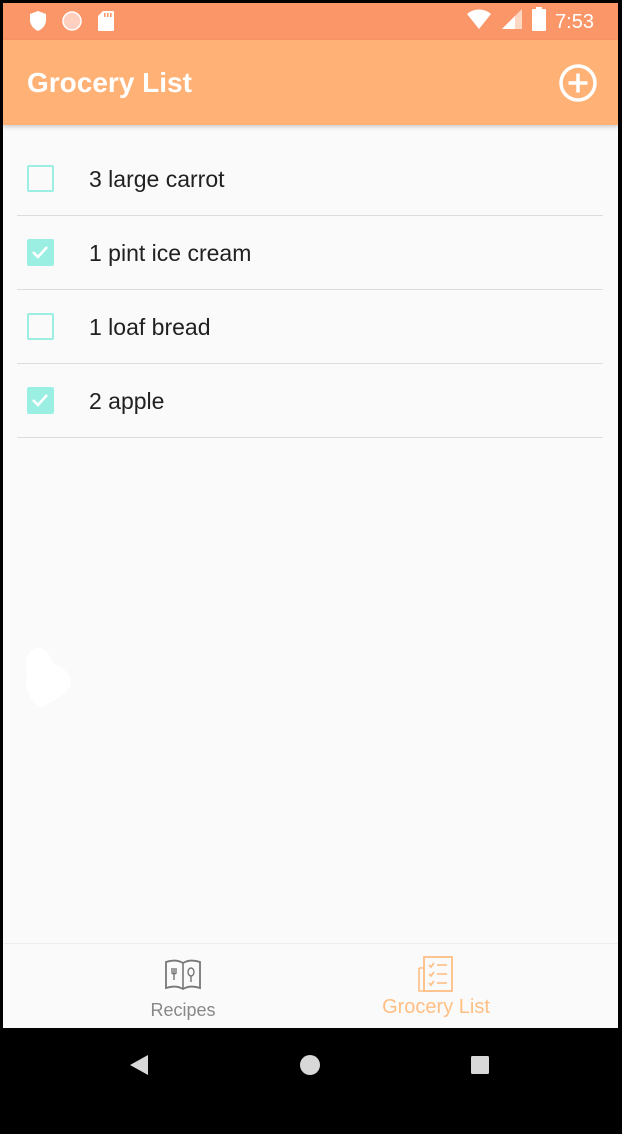  What do you see at coordinates (310, 985) in the screenshot?
I see `bottom-navigation: Recipes Grocery List` at bounding box center [310, 985].